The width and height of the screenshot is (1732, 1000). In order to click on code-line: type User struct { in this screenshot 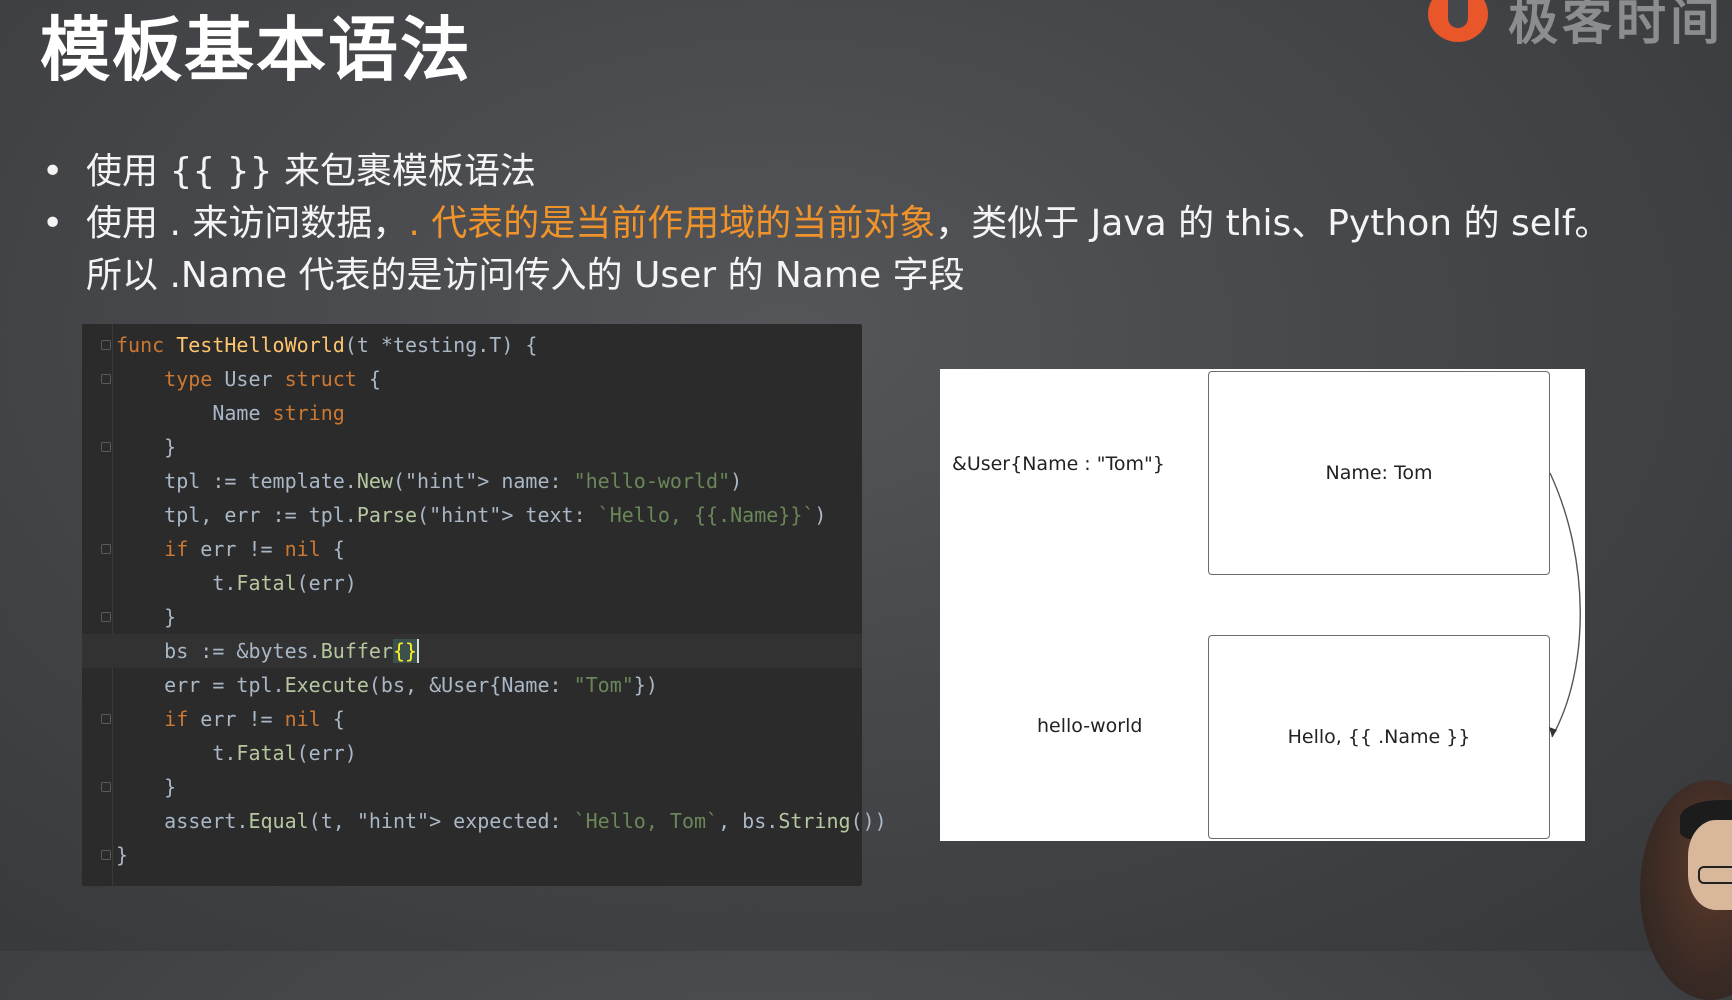, I will do `click(472, 379)`.